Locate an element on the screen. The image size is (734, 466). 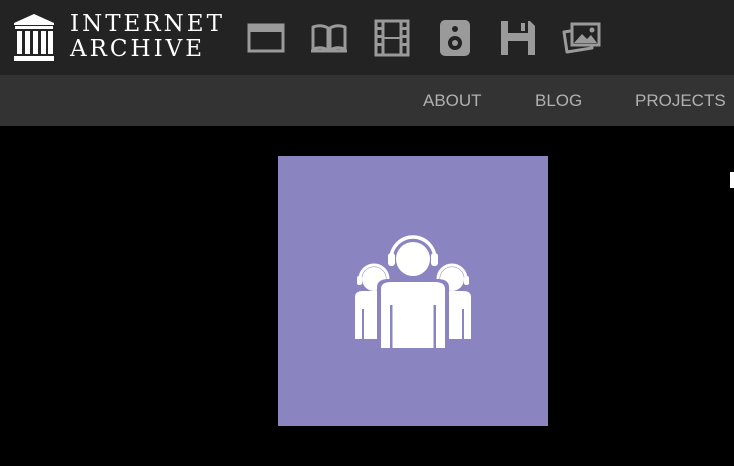
nav-blog-link: BLOG is located at coordinates (558, 101).